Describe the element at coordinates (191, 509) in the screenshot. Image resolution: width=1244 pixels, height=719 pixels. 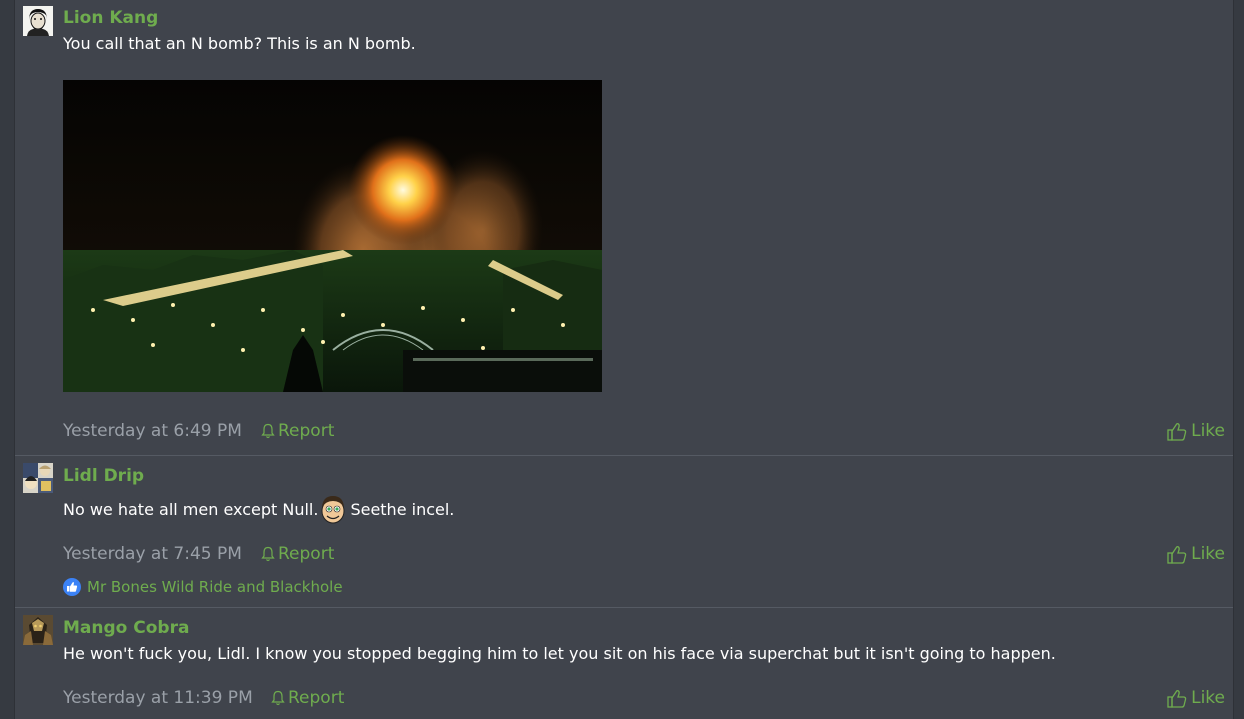
I see `post-body-part-1: No we hate all men except Null.` at that location.